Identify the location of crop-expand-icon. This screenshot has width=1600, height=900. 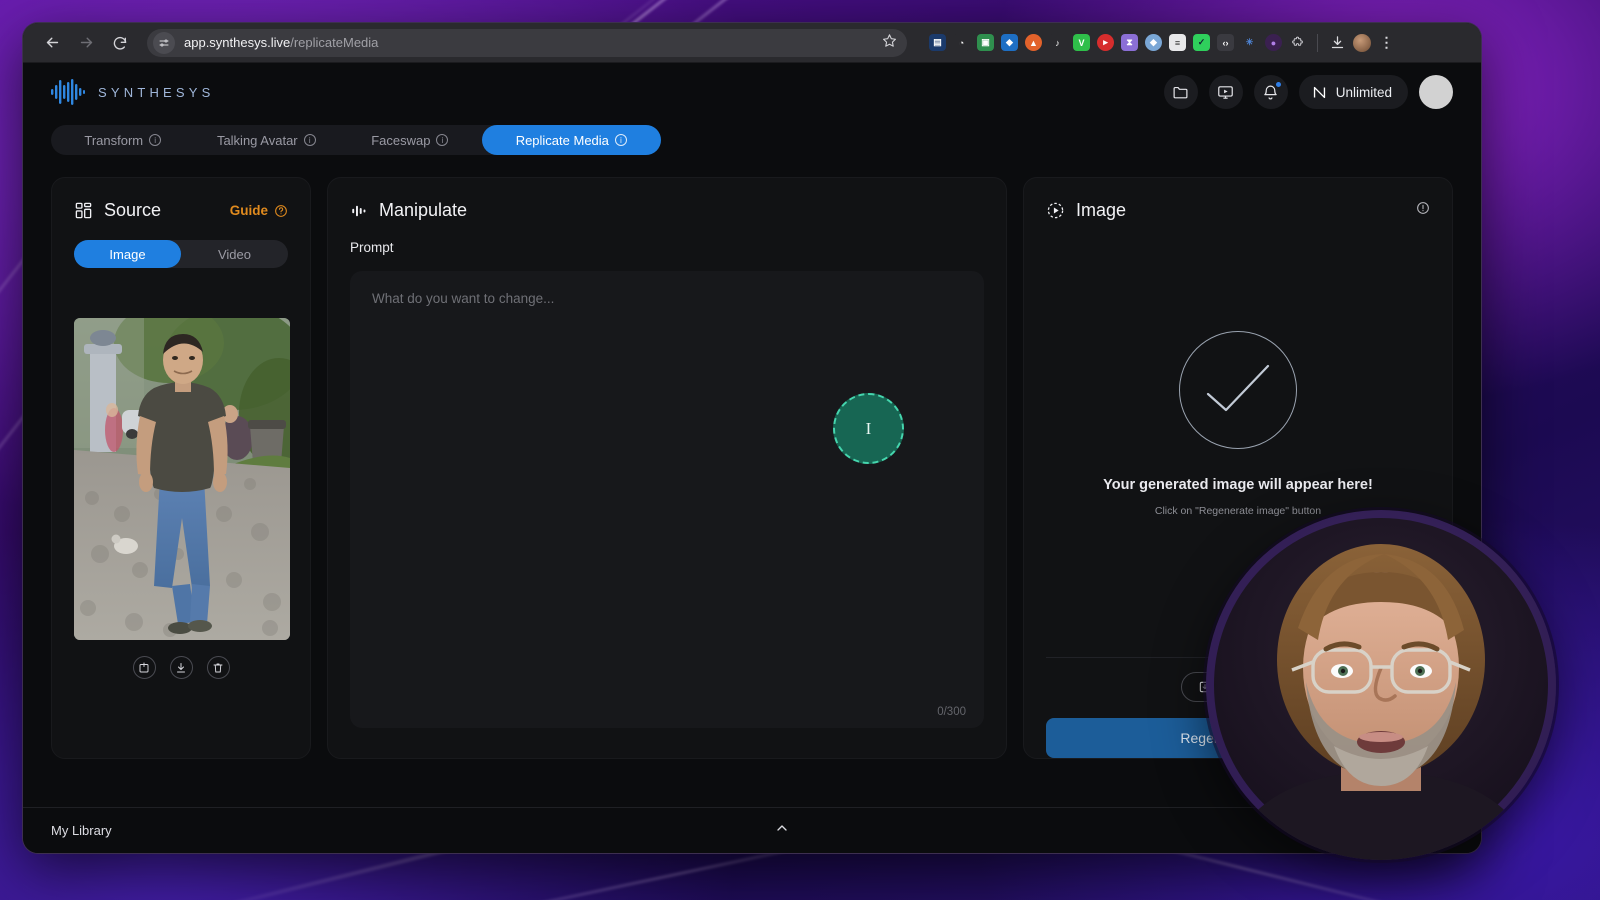
(144, 667).